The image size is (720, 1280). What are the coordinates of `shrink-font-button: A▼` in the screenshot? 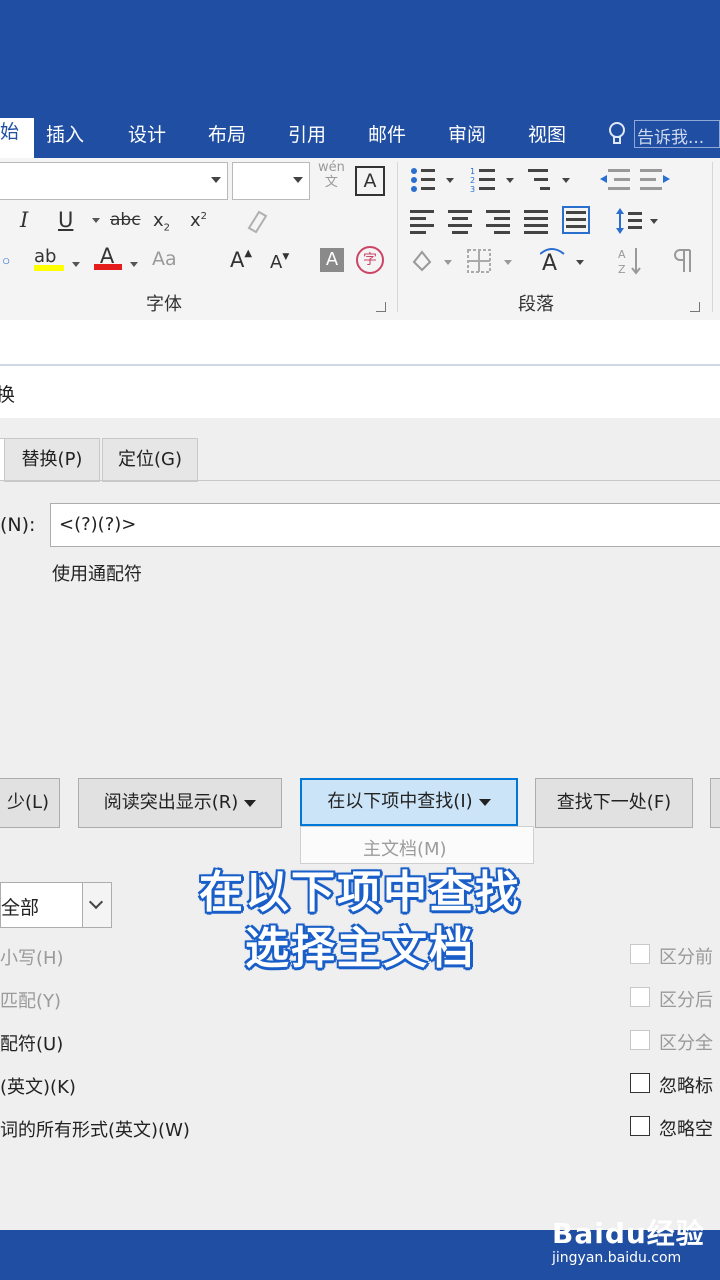 It's located at (279, 262).